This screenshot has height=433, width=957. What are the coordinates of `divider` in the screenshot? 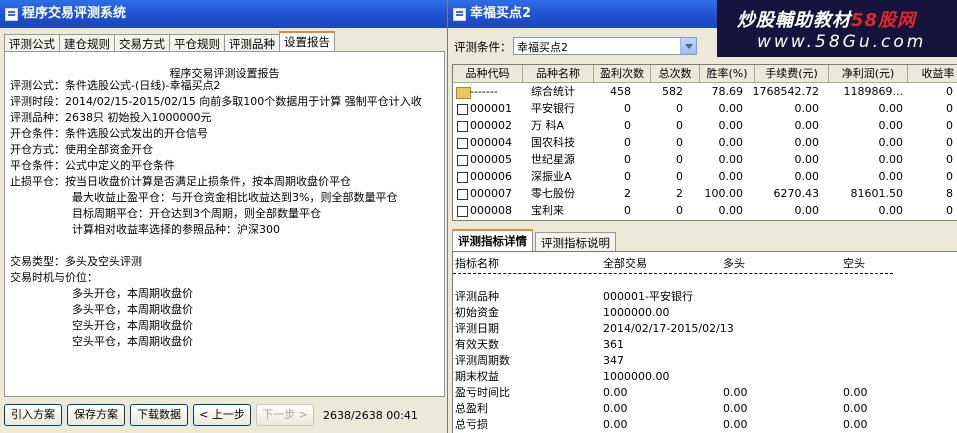 It's located at (673, 273).